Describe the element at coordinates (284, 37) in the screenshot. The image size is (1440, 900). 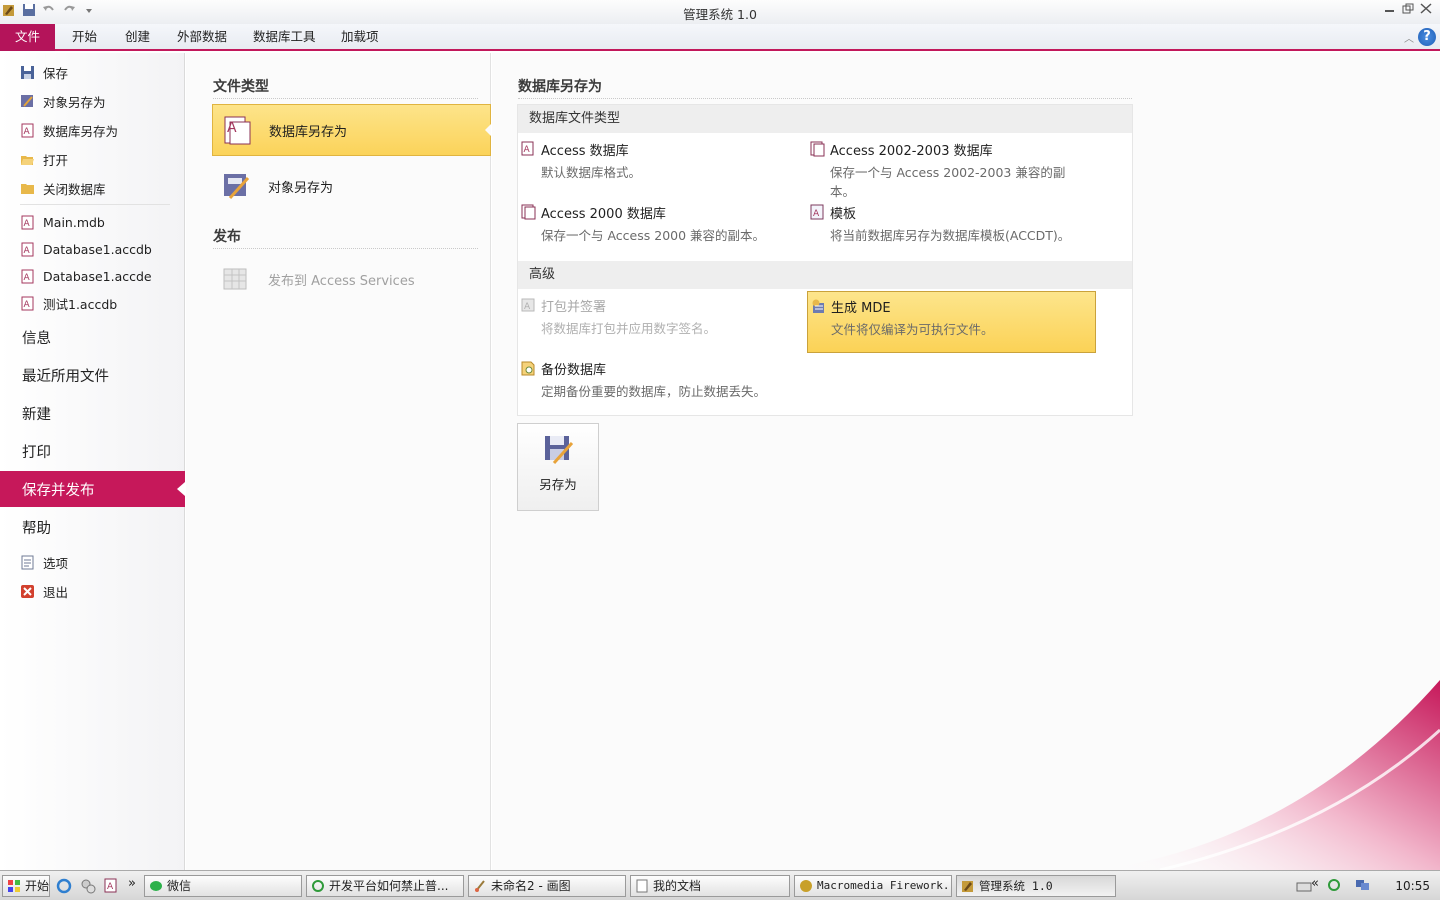
I see `tab-database-tools: 数据库工具` at that location.